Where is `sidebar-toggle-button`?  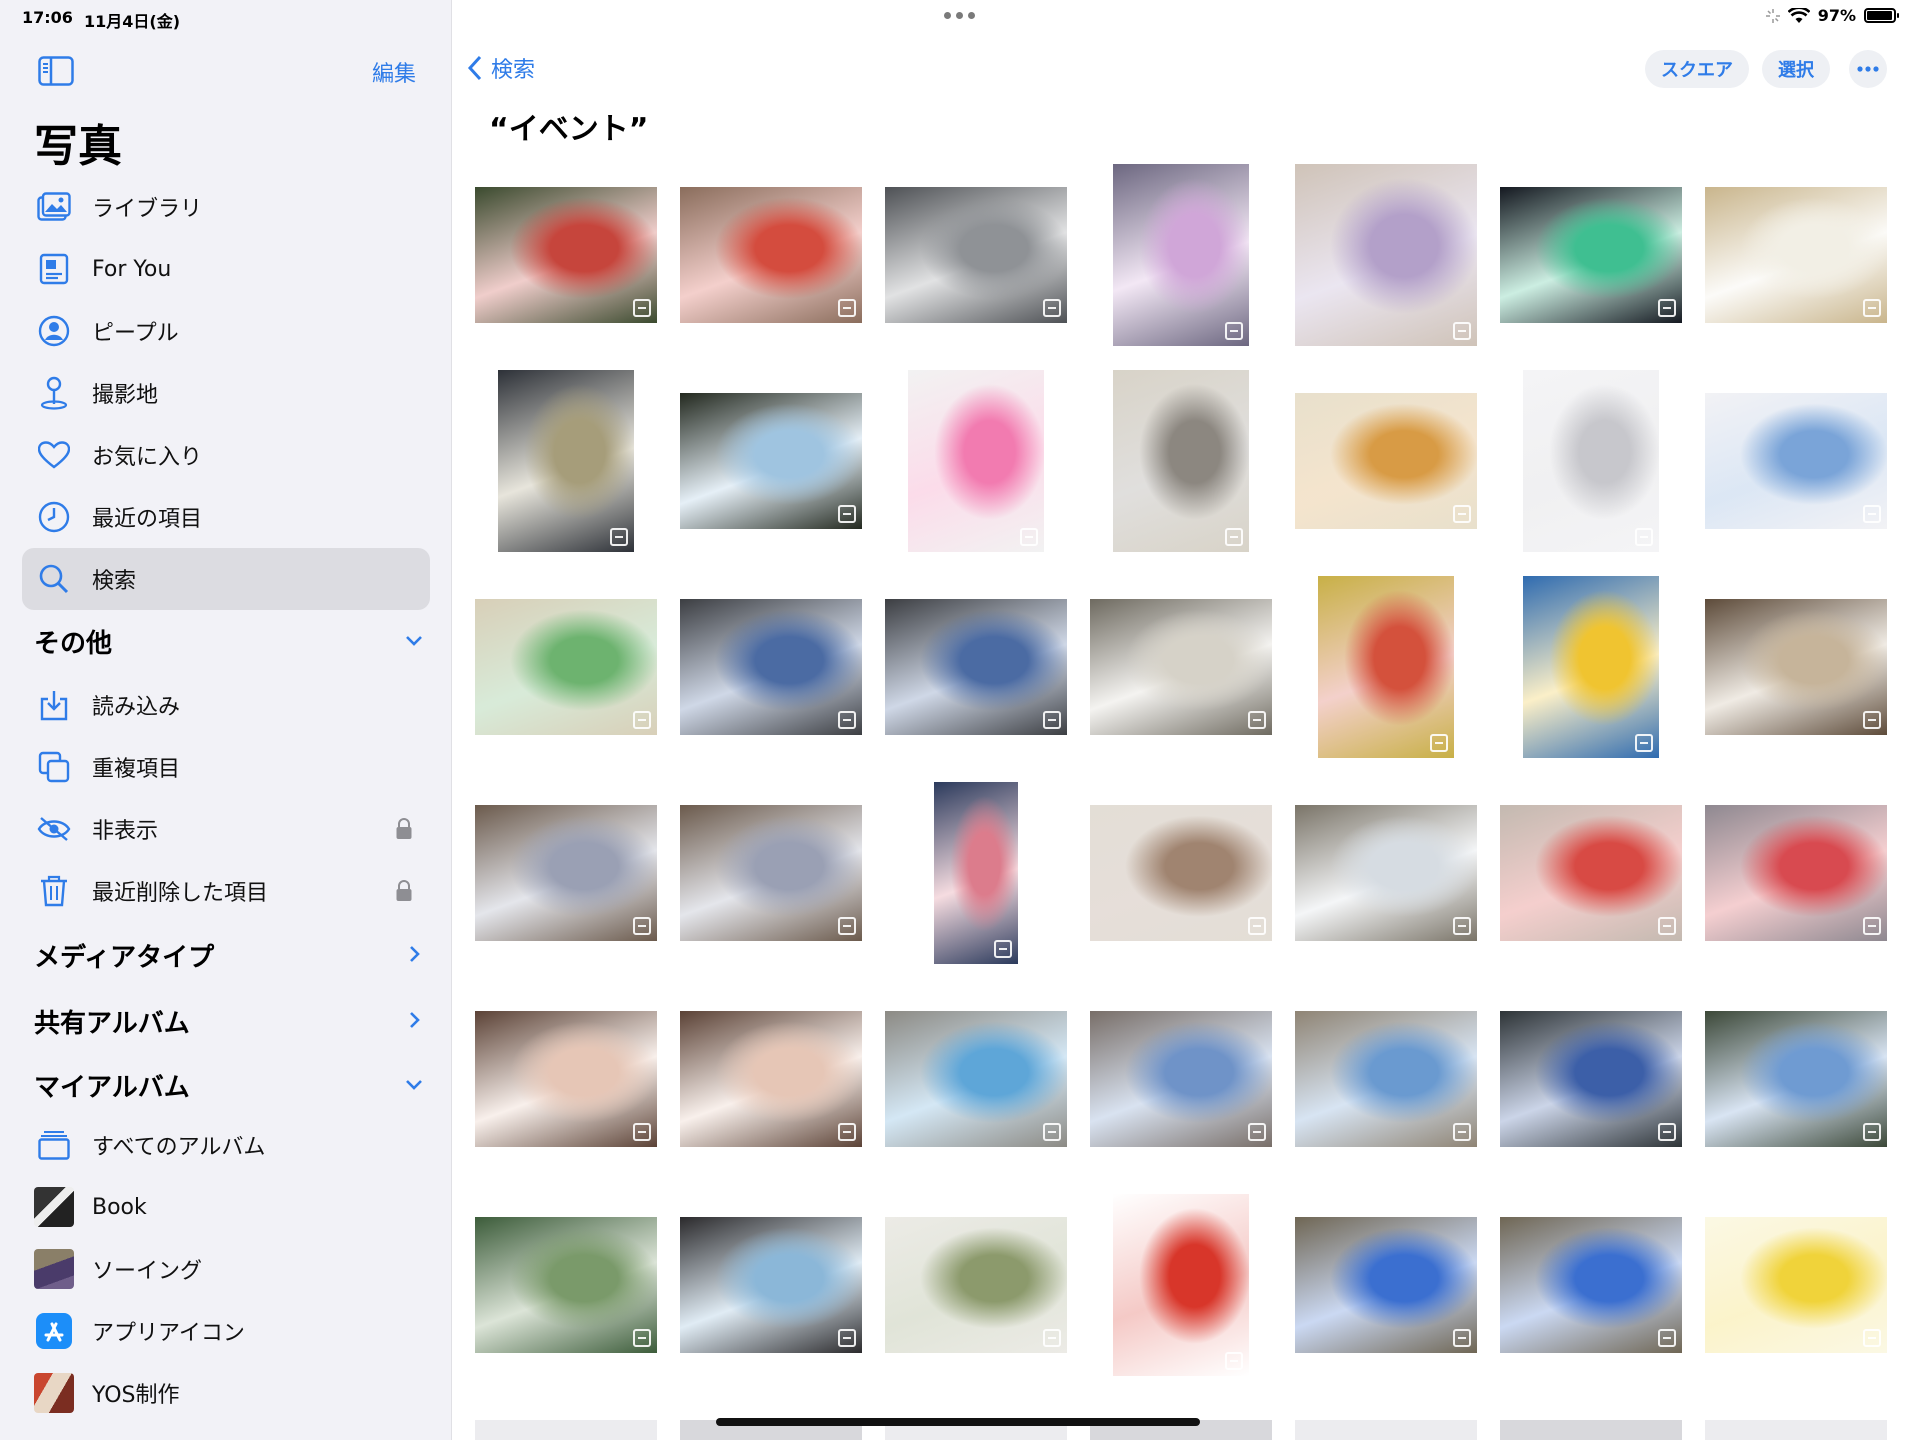 sidebar-toggle-button is located at coordinates (56, 71).